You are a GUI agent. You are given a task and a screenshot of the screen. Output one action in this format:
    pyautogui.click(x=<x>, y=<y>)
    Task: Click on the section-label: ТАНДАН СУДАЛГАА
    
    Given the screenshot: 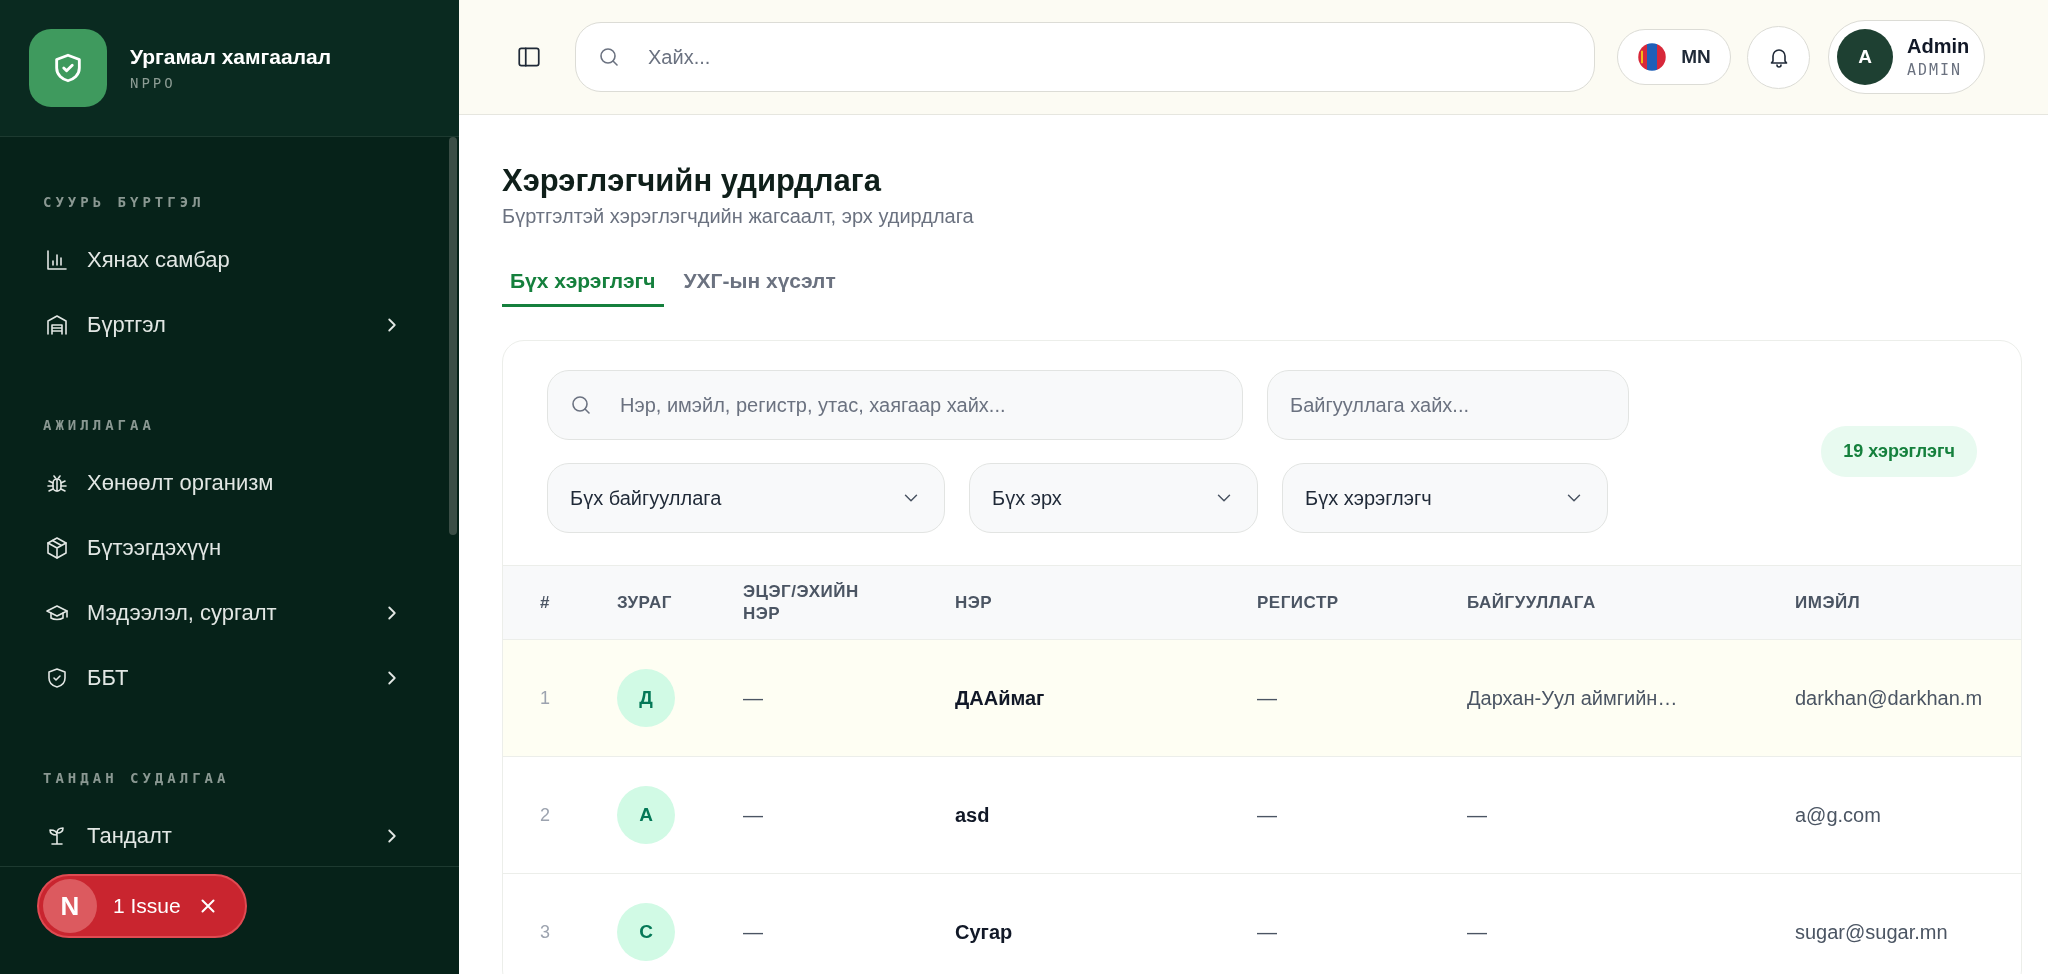 What is the action you would take?
    pyautogui.click(x=137, y=778)
    